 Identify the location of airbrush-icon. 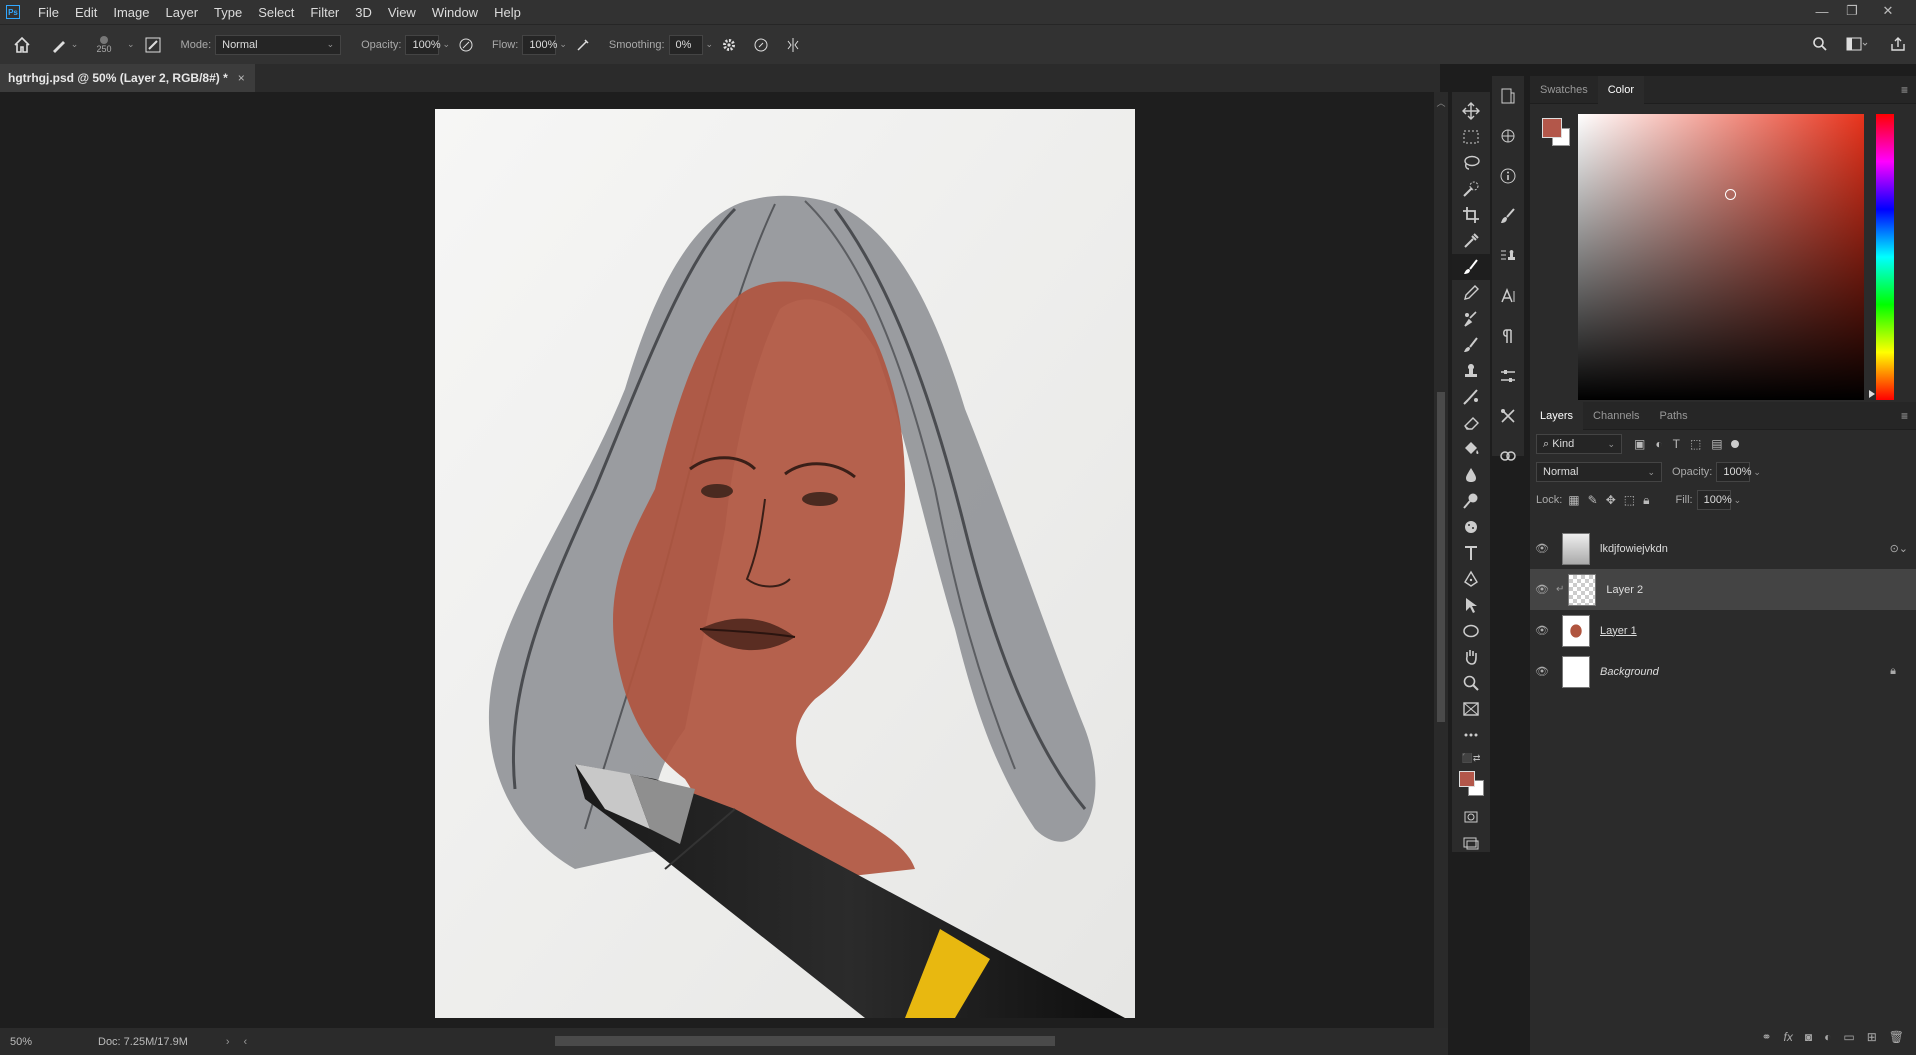
(583, 45).